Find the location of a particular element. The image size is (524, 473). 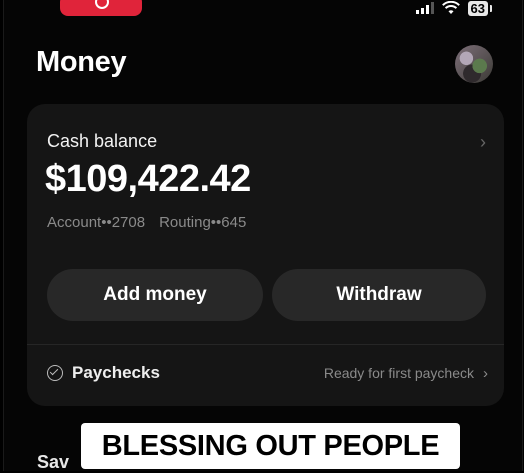

add-money-button: Add money is located at coordinates (155, 295).